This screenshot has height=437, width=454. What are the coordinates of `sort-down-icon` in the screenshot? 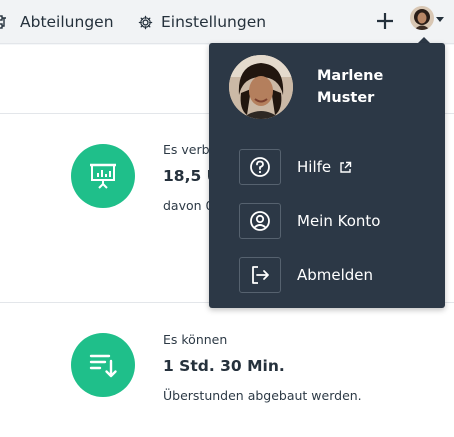 It's located at (103, 366).